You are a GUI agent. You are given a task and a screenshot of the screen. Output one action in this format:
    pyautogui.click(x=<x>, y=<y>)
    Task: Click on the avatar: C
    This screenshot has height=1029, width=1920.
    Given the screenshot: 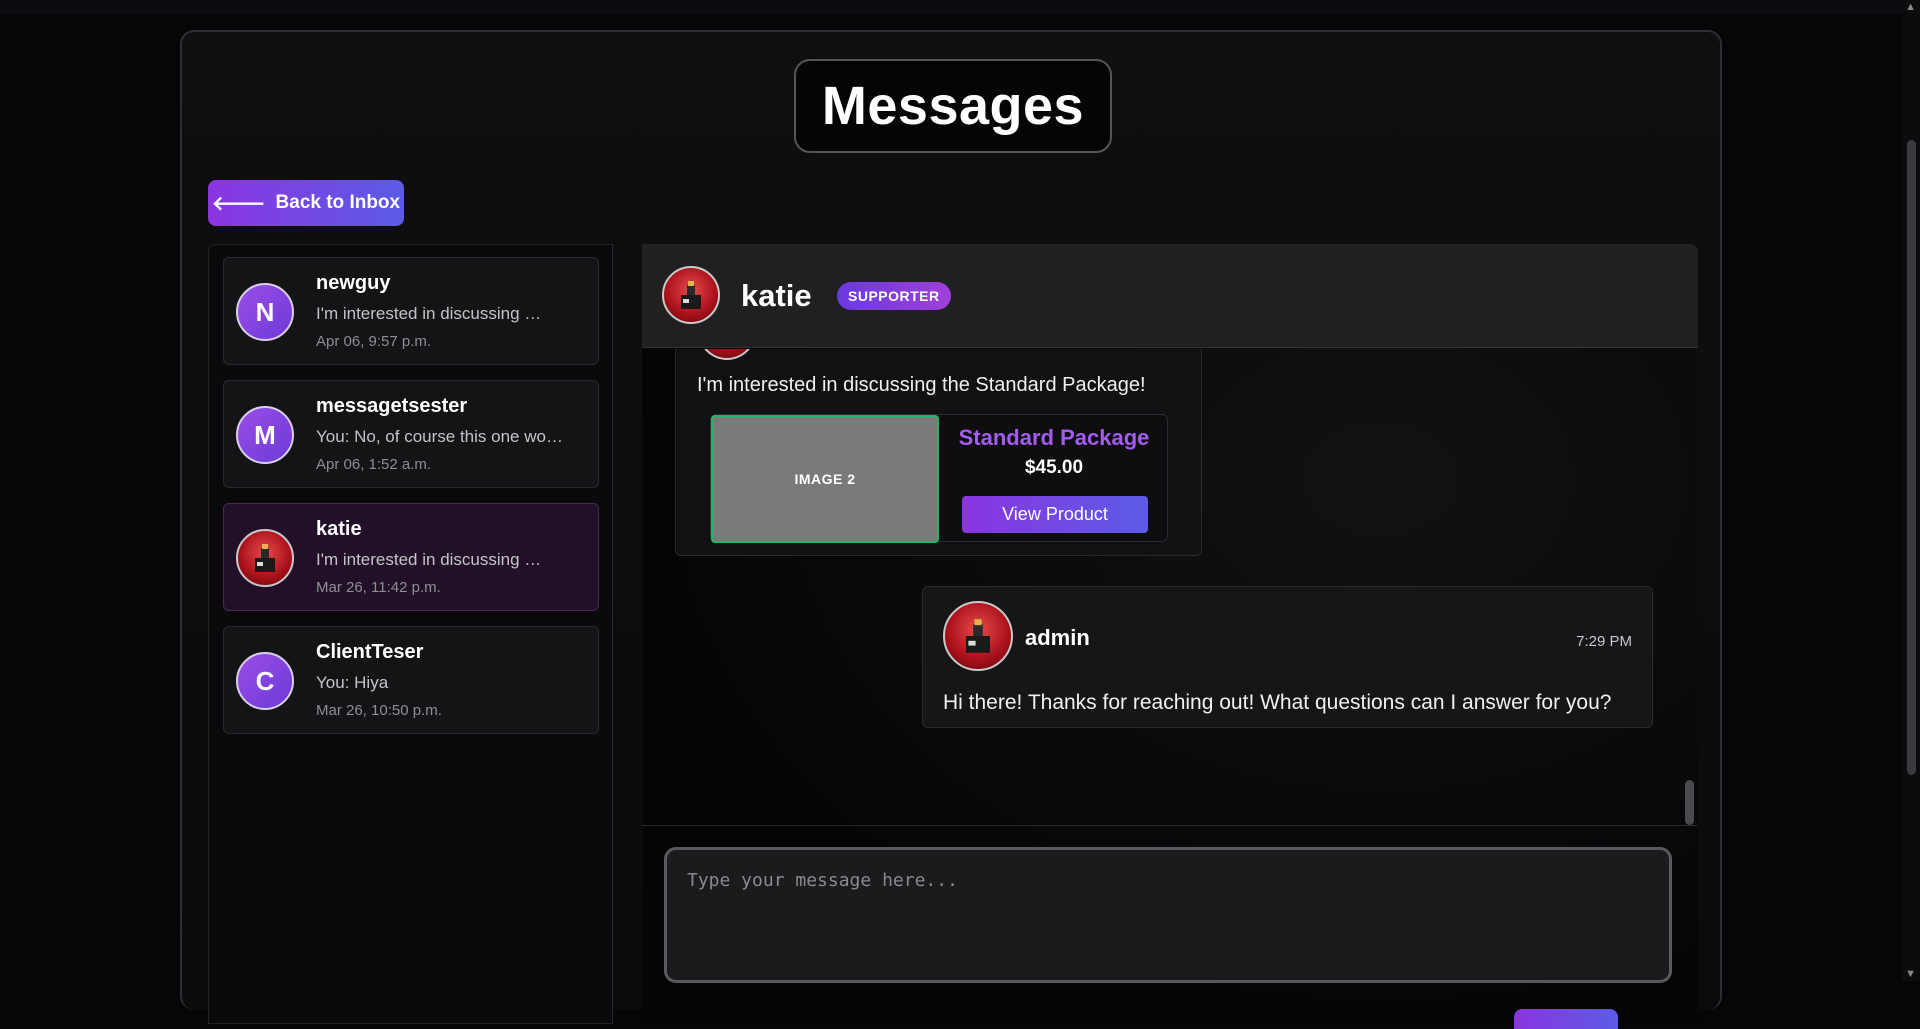 What is the action you would take?
    pyautogui.click(x=265, y=681)
    